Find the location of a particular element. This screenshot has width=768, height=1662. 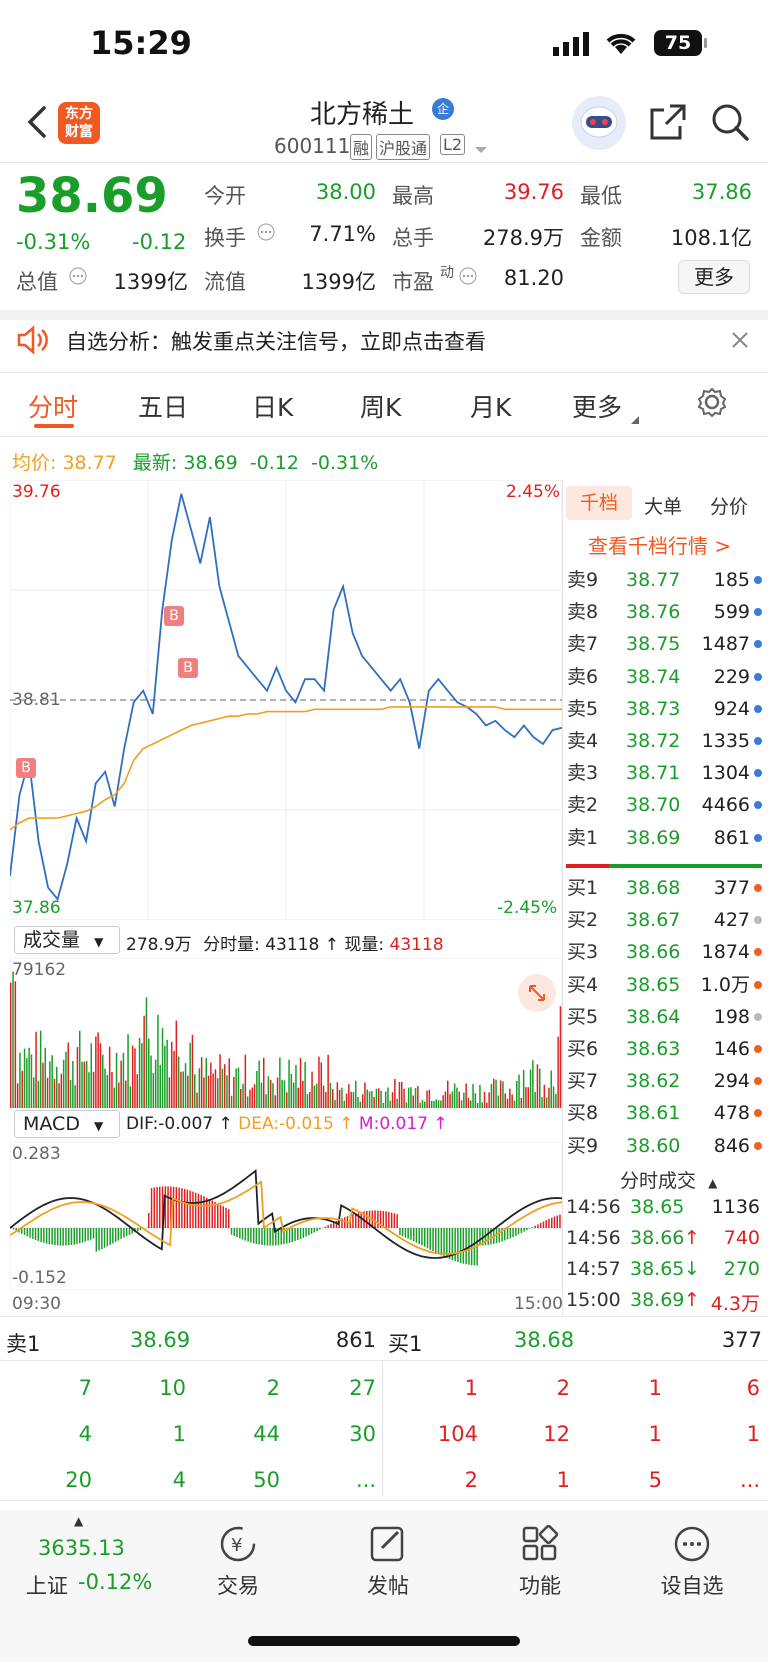

orderbook-row-asks: 卖9 38.77 185 is located at coordinates (384, 580).